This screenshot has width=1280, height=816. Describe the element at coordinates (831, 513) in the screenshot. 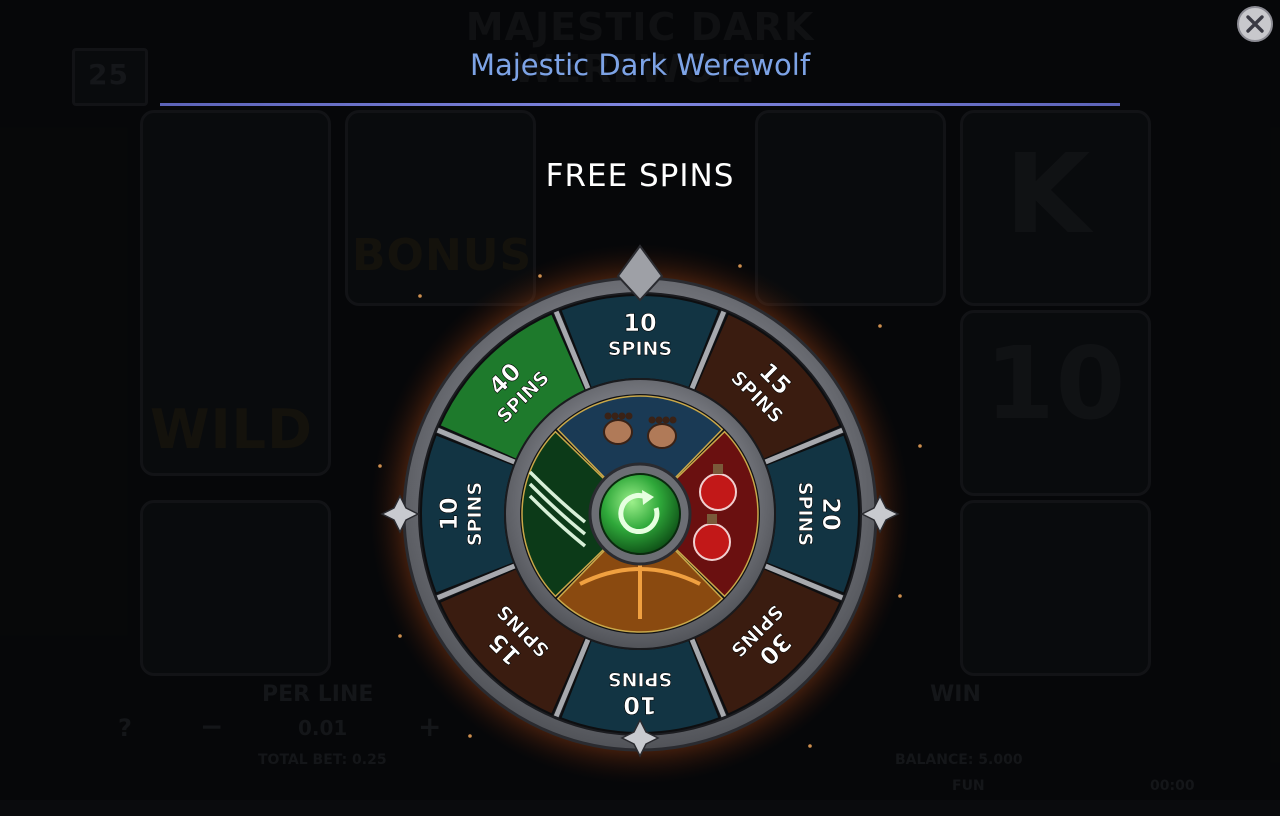

I see `segment-count: 20` at that location.